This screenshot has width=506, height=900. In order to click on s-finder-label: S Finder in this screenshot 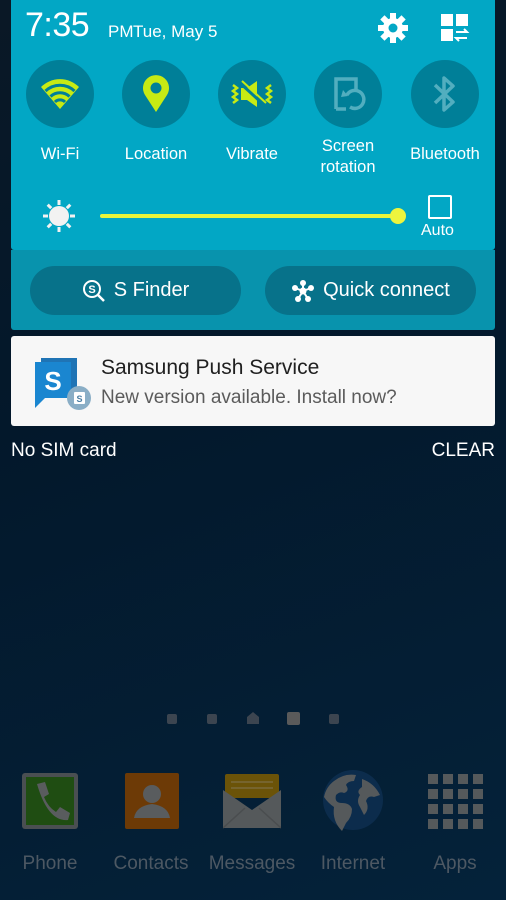, I will do `click(151, 290)`.